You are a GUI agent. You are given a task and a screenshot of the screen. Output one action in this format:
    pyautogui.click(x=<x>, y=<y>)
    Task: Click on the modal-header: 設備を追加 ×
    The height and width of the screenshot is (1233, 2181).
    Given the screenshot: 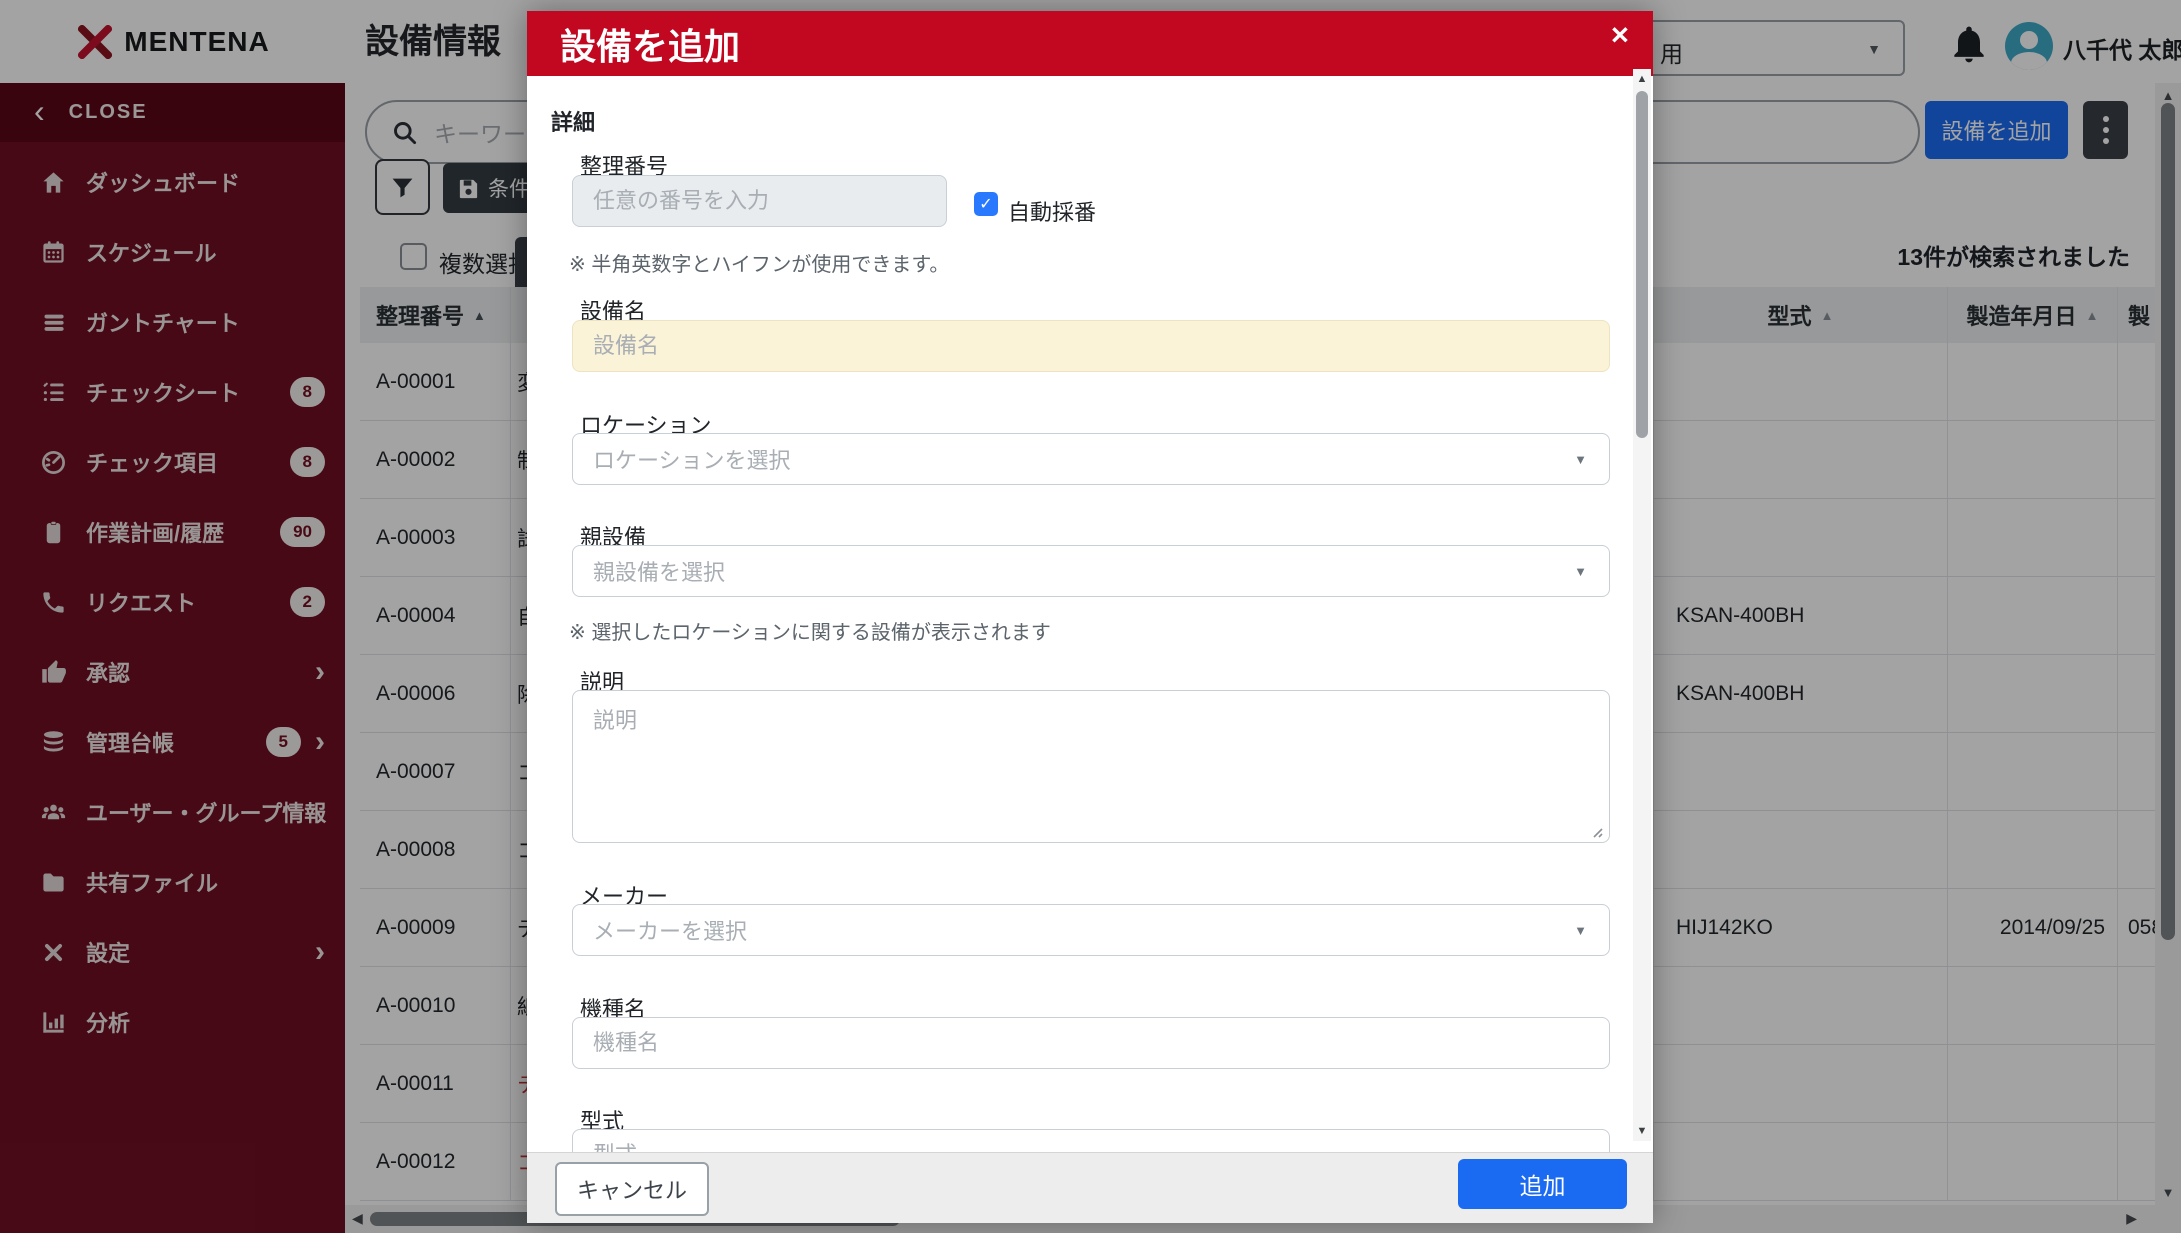 What is the action you would take?
    pyautogui.click(x=1090, y=43)
    